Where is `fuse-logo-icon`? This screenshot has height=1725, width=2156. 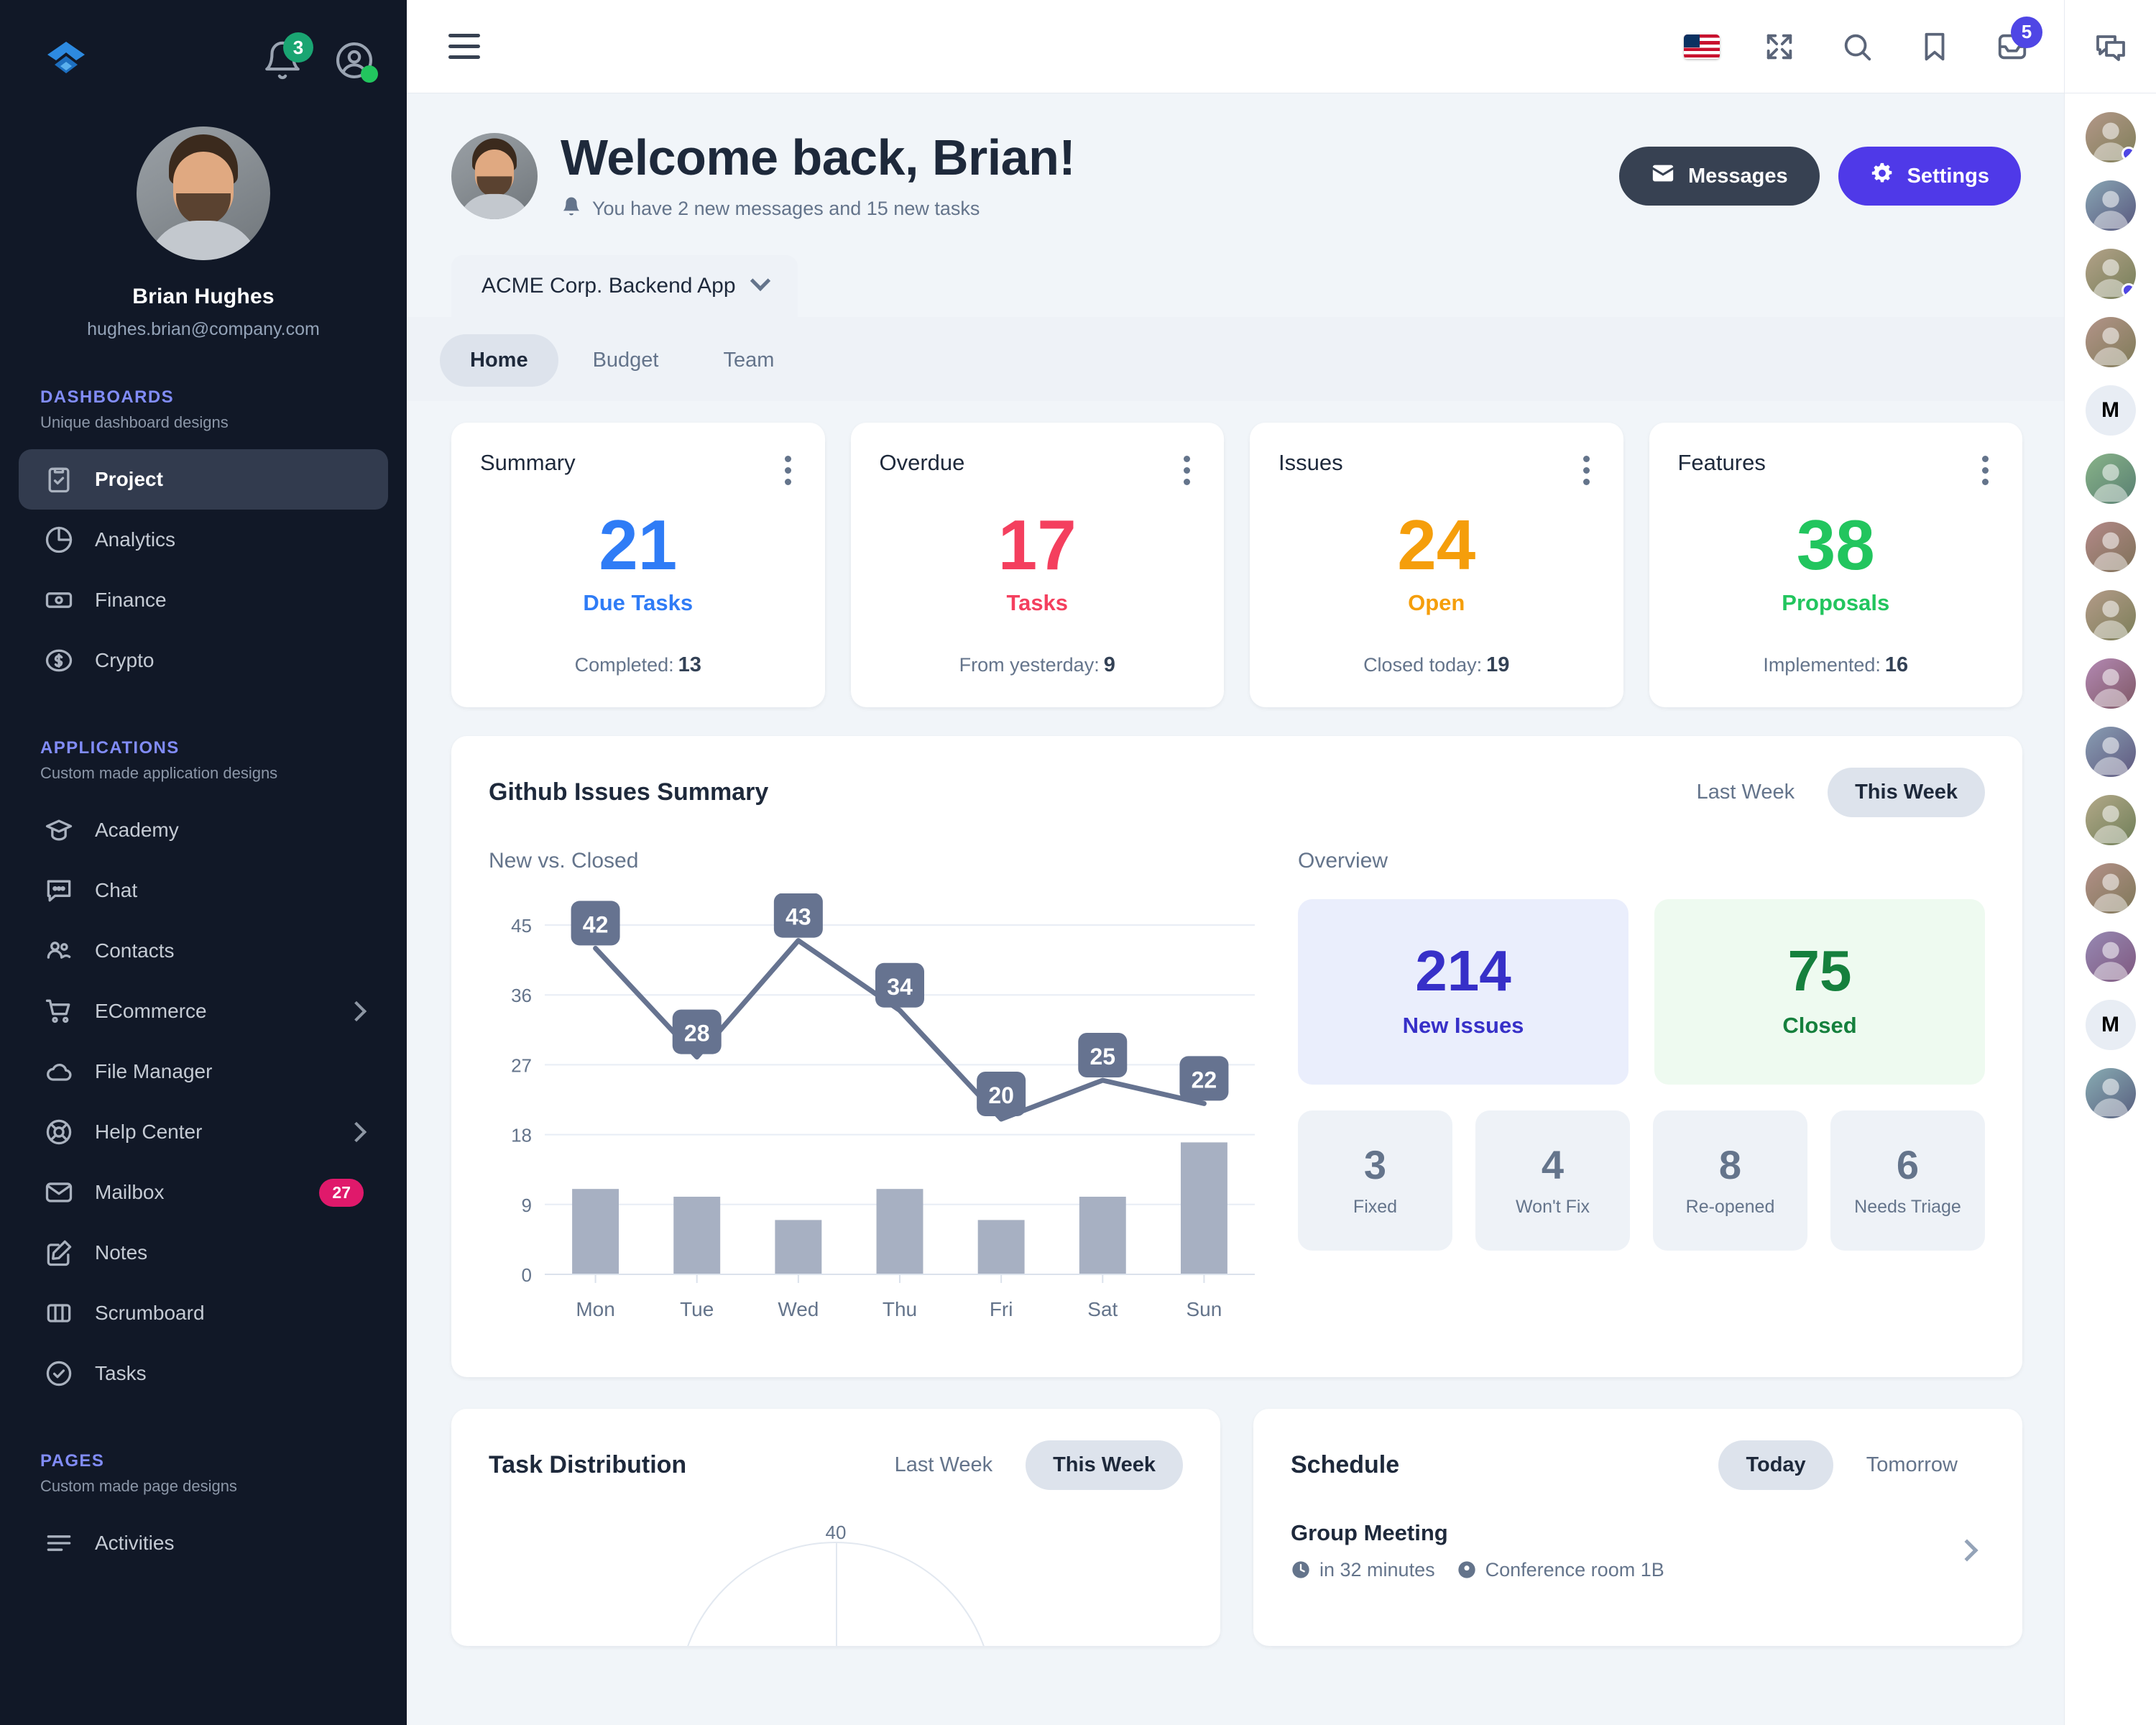 fuse-logo-icon is located at coordinates (66, 60).